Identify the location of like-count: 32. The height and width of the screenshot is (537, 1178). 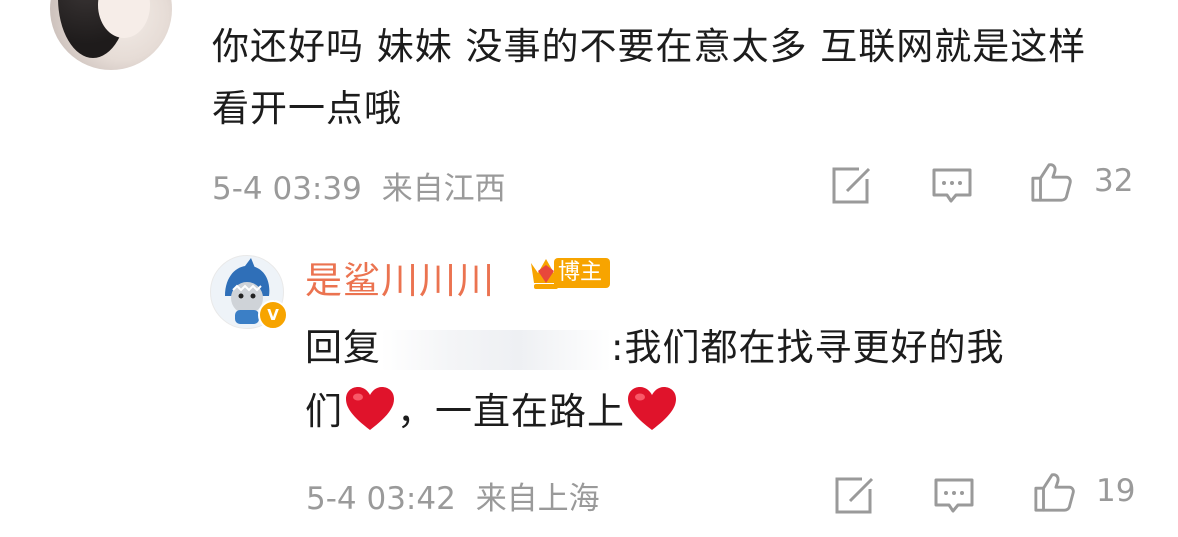
(1114, 181).